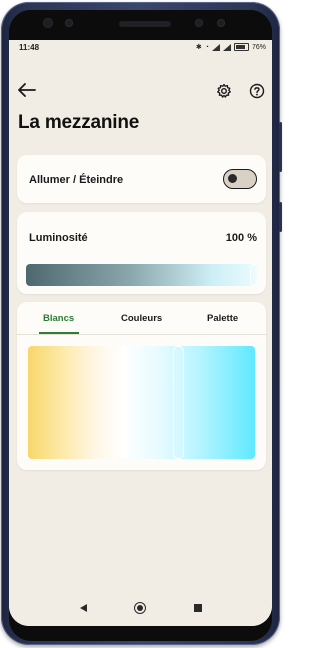 This screenshot has width=320, height=648. I want to click on brightness-slider, so click(142, 275).